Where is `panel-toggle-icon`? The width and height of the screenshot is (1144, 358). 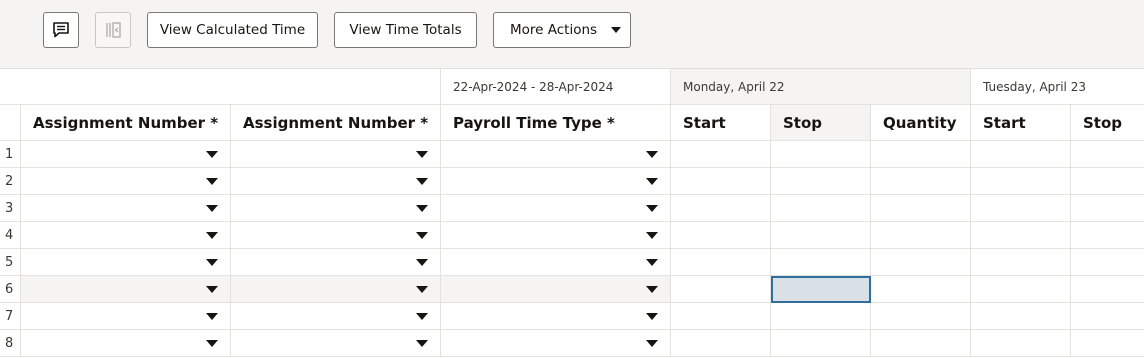 panel-toggle-icon is located at coordinates (113, 30).